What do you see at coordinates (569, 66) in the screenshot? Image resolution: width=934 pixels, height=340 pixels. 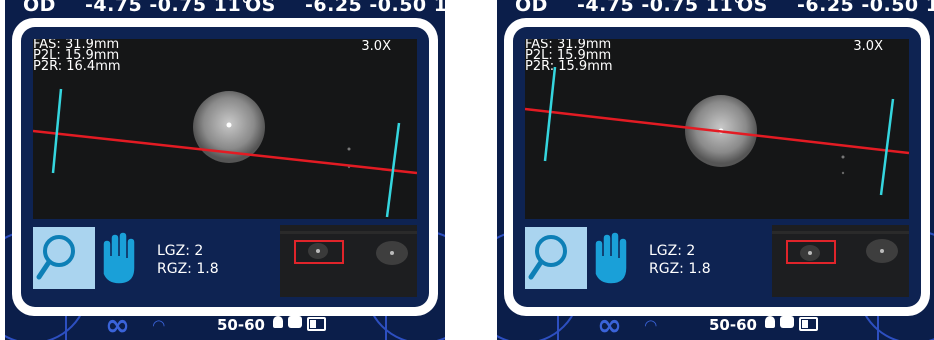 I see `p2r-value: P2R: 15.9mm` at bounding box center [569, 66].